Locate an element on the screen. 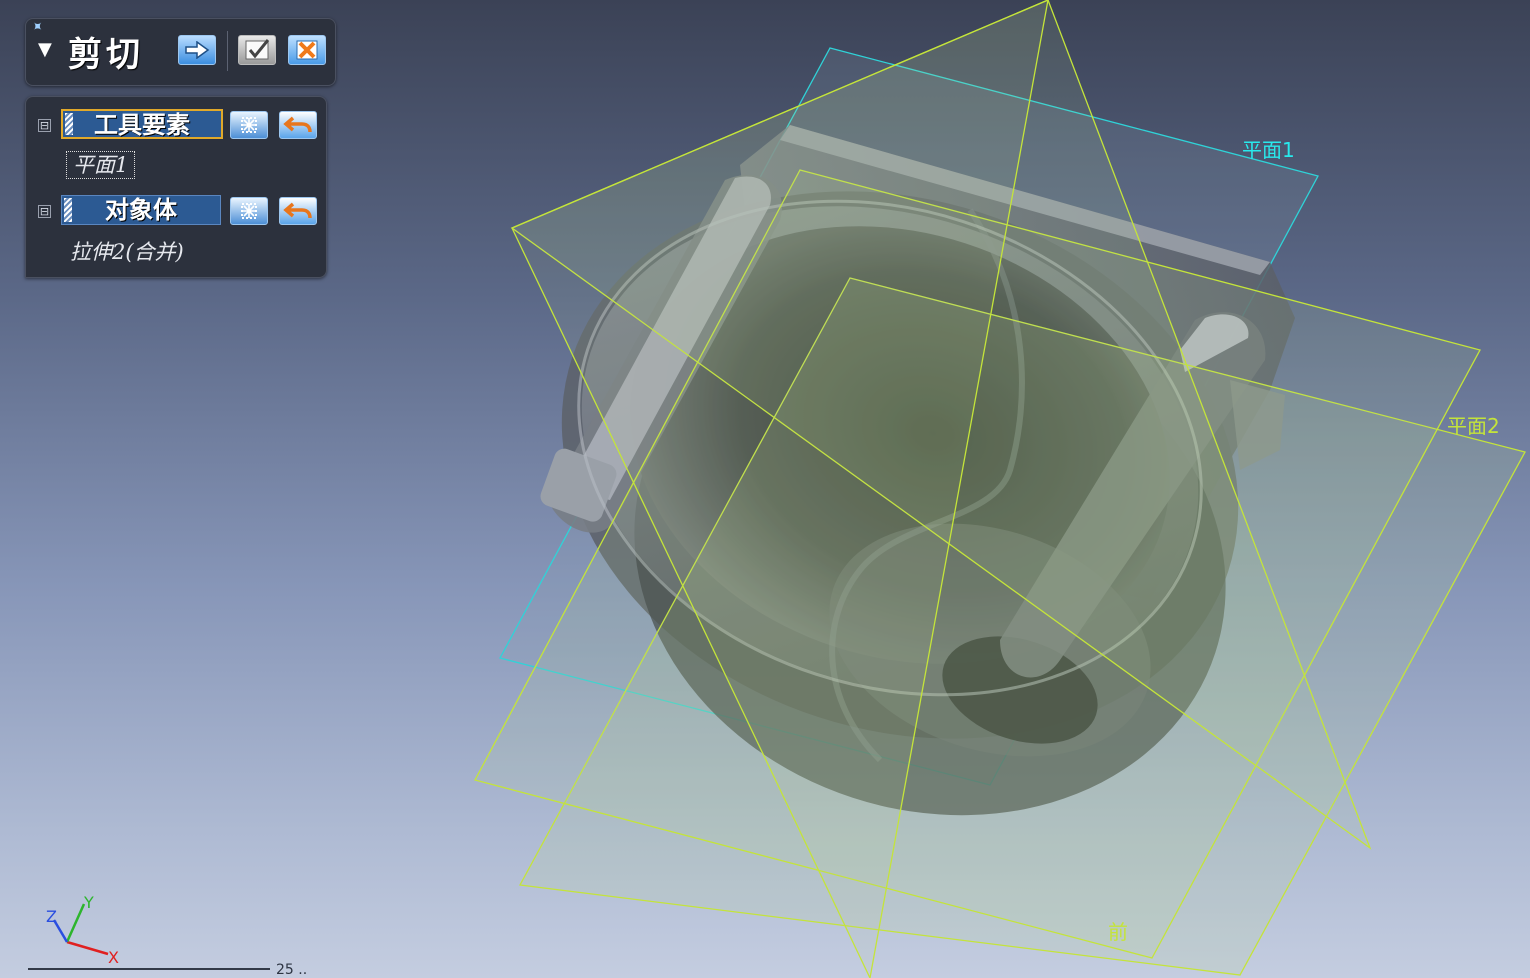 The width and height of the screenshot is (1530, 978). object-undo-button is located at coordinates (298, 211).